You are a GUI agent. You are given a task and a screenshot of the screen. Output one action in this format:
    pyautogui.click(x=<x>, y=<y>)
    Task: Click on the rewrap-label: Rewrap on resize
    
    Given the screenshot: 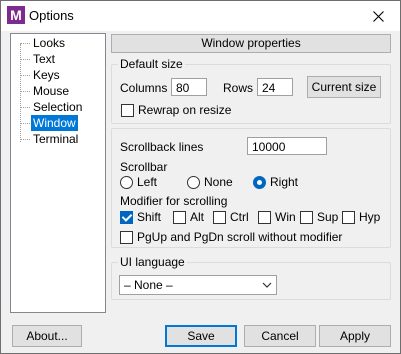 What is the action you would take?
    pyautogui.click(x=185, y=110)
    